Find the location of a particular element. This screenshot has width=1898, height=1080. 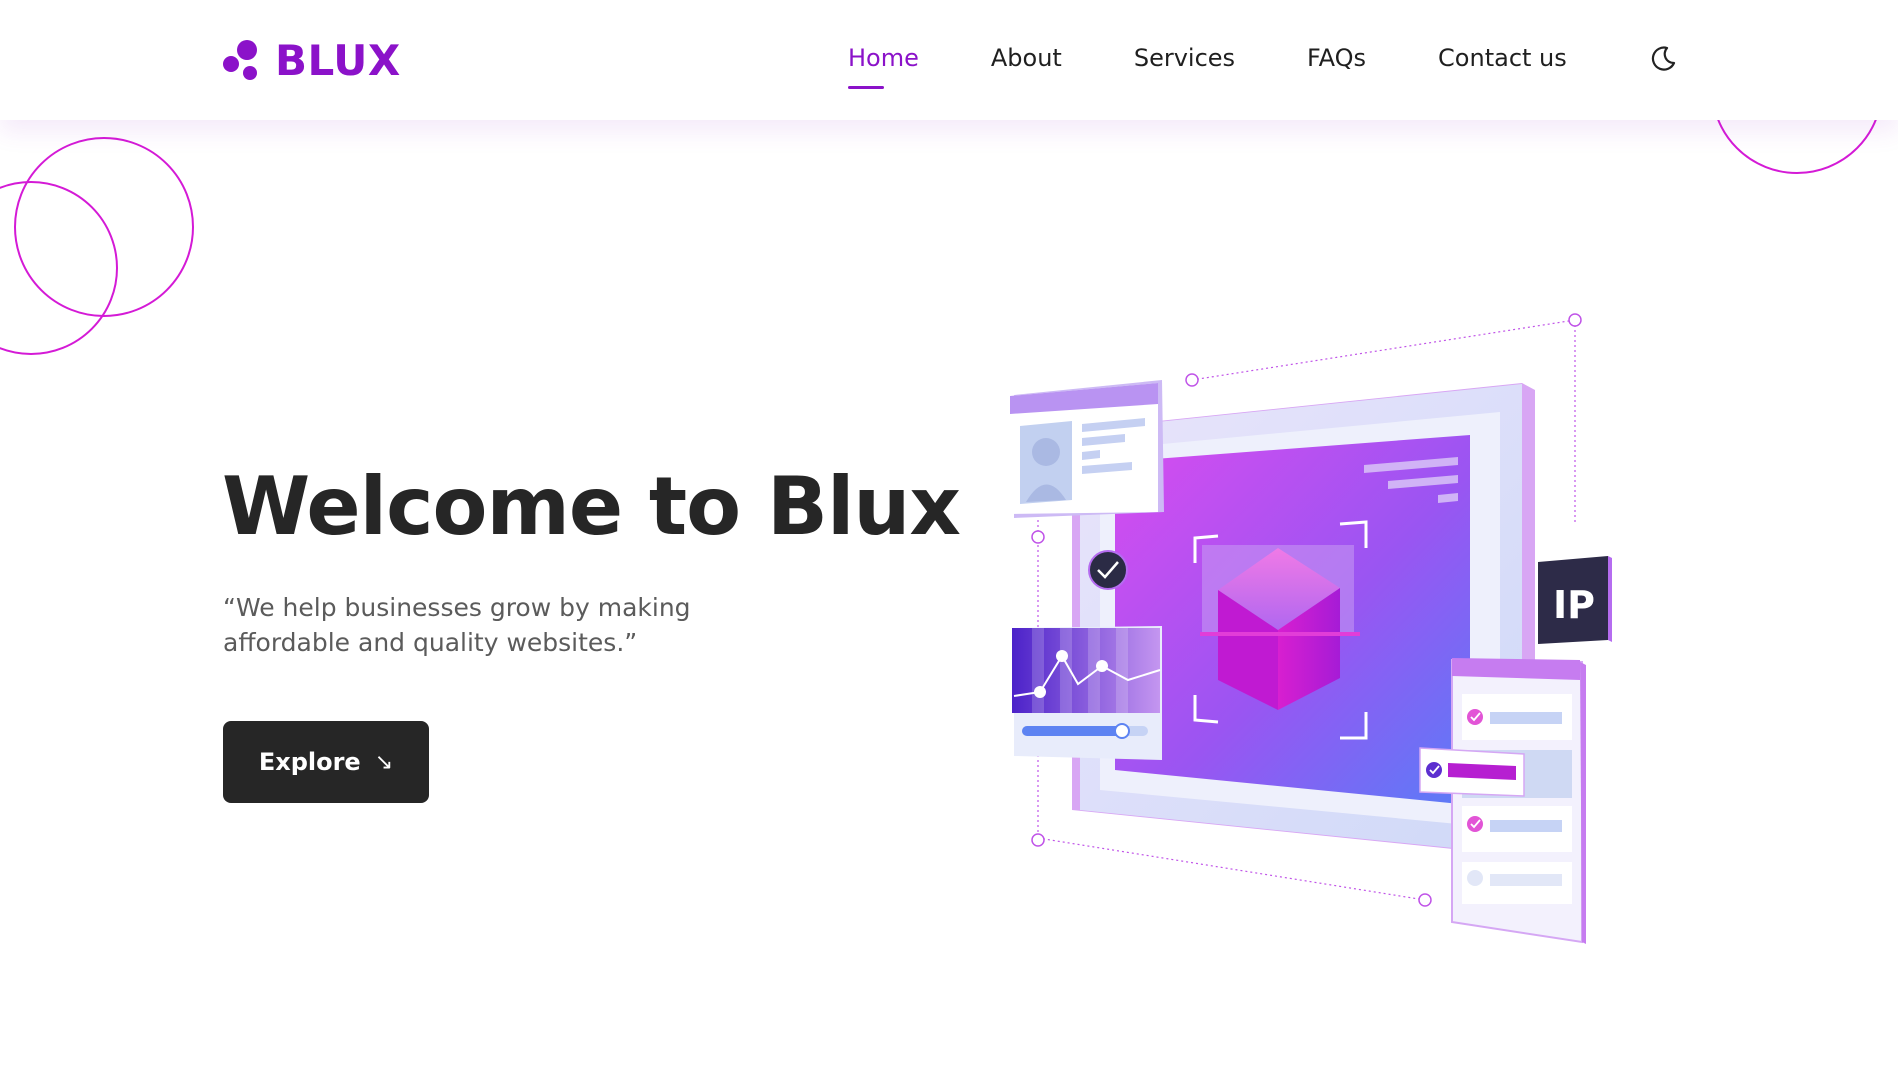

nav-item-home: Home is located at coordinates (883, 66).